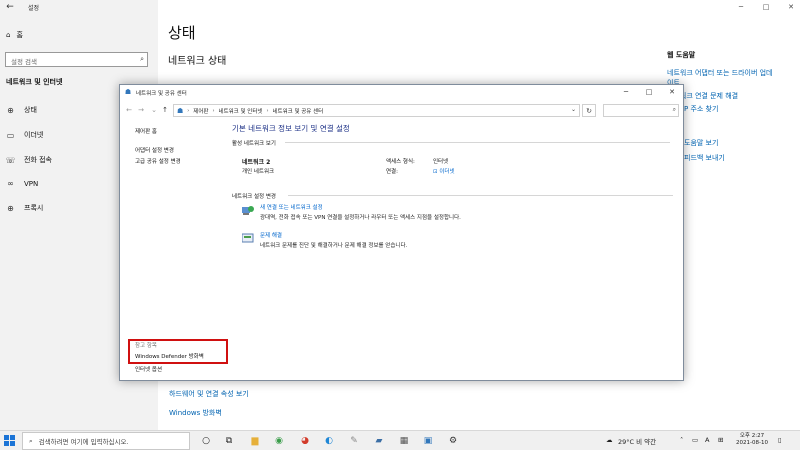 The image size is (800, 450). Describe the element at coordinates (573, 109) in the screenshot. I see `chevron-down-icon: ⌄` at that location.